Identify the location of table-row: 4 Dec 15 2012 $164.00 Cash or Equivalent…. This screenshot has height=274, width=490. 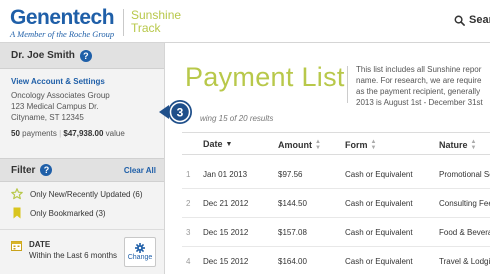
(336, 260).